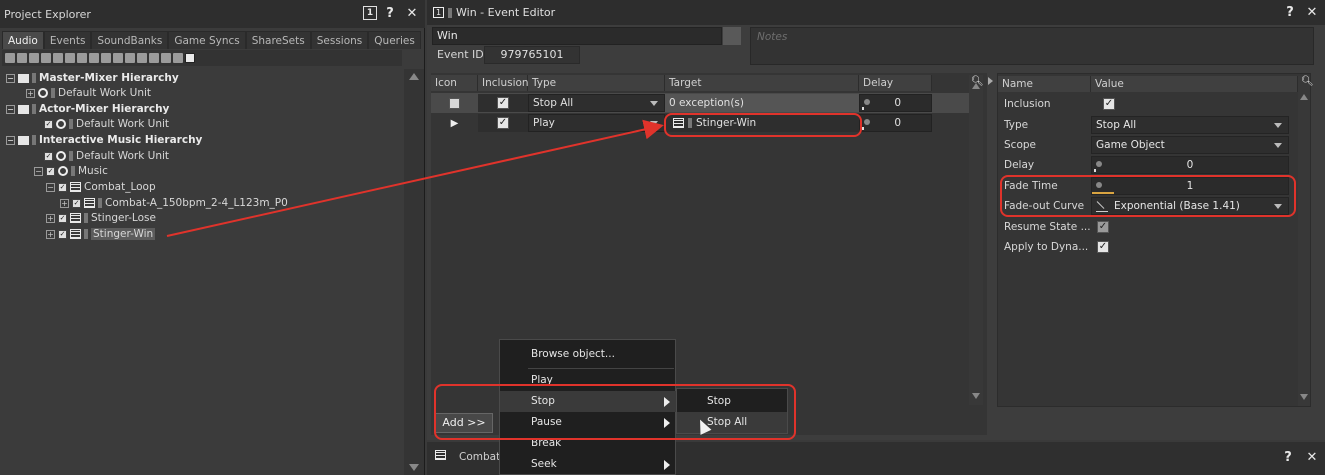 Image resolution: width=1325 pixels, height=475 pixels. What do you see at coordinates (94, 58) in the screenshot?
I see `sequence-container-icon` at bounding box center [94, 58].